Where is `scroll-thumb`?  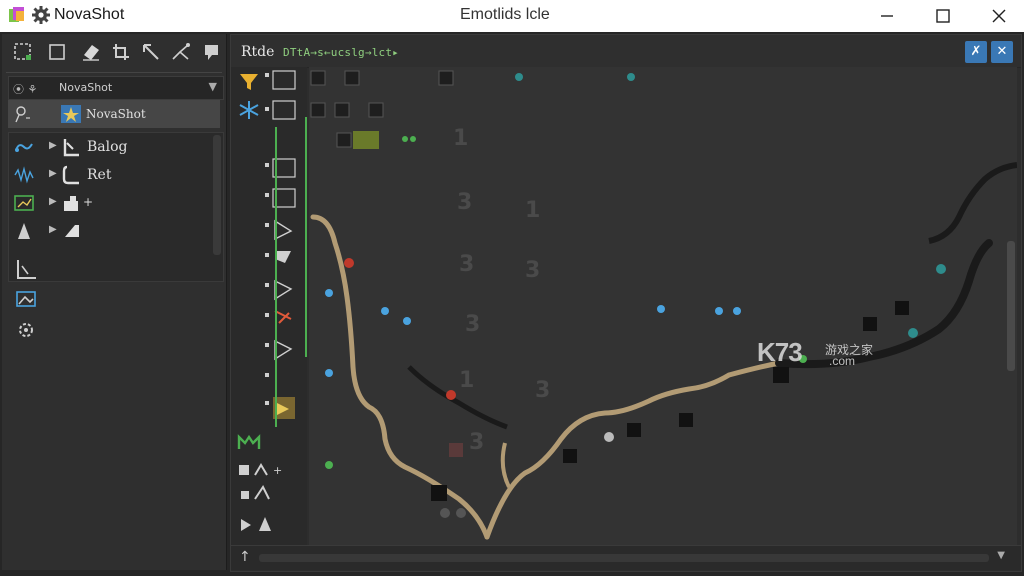
scroll-thumb is located at coordinates (1011, 306).